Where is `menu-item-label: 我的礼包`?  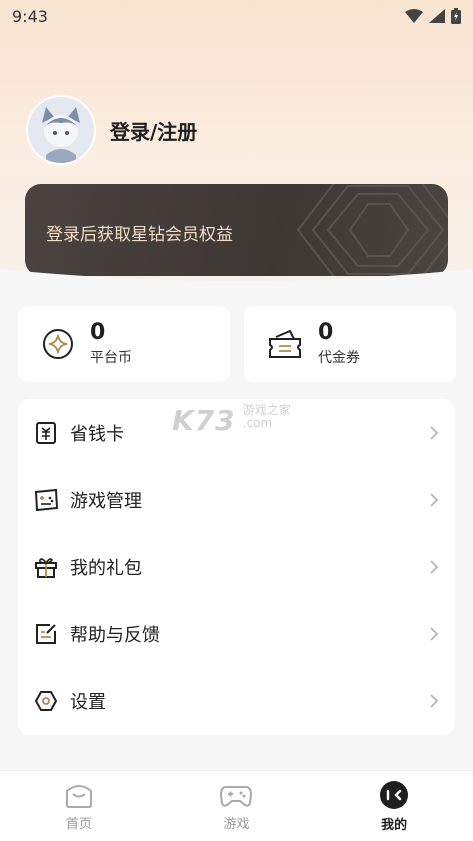 menu-item-label: 我的礼包 is located at coordinates (106, 568).